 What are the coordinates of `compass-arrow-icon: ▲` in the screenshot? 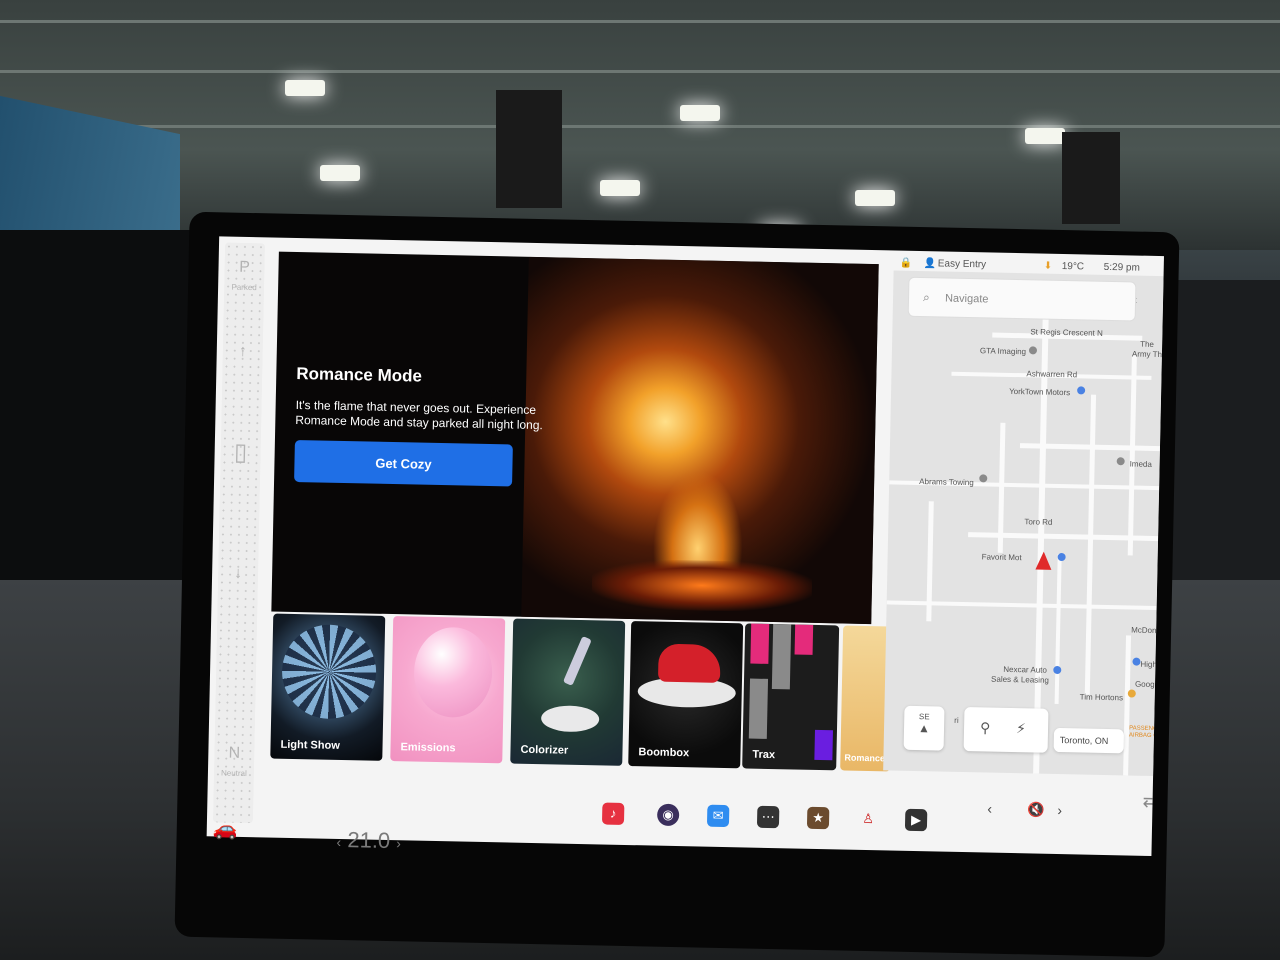 It's located at (924, 728).